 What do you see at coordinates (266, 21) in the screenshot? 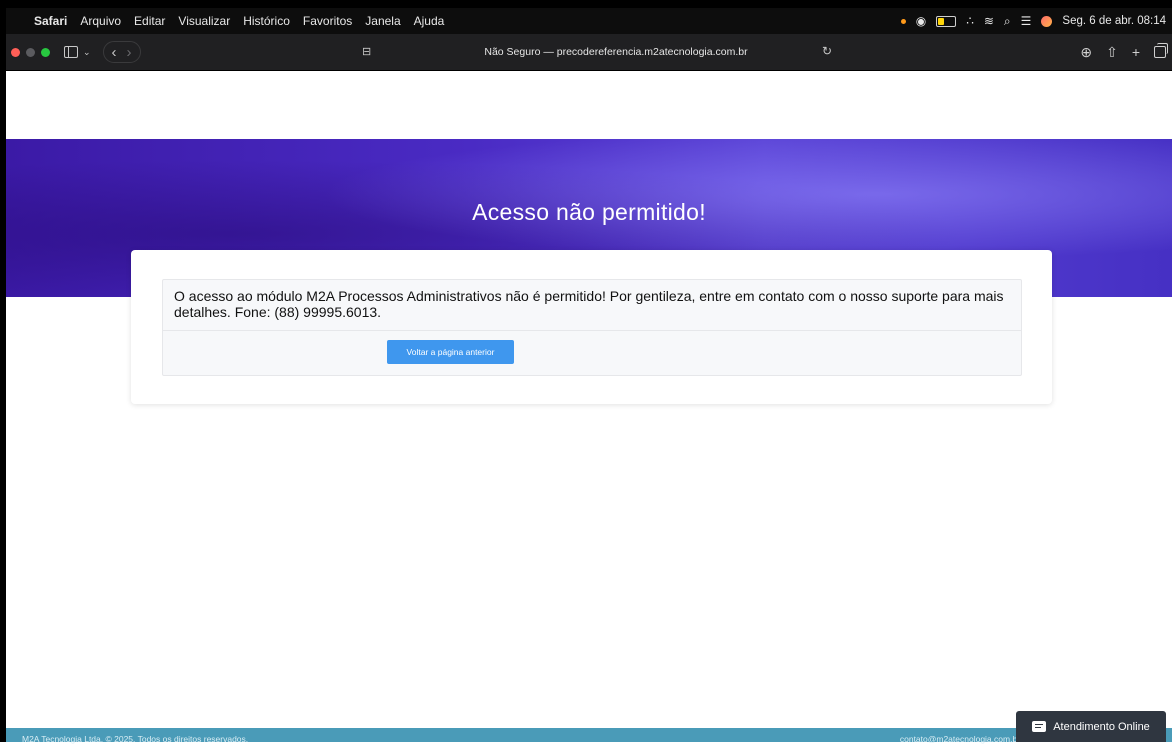
I see `menu-historico: Histórico` at bounding box center [266, 21].